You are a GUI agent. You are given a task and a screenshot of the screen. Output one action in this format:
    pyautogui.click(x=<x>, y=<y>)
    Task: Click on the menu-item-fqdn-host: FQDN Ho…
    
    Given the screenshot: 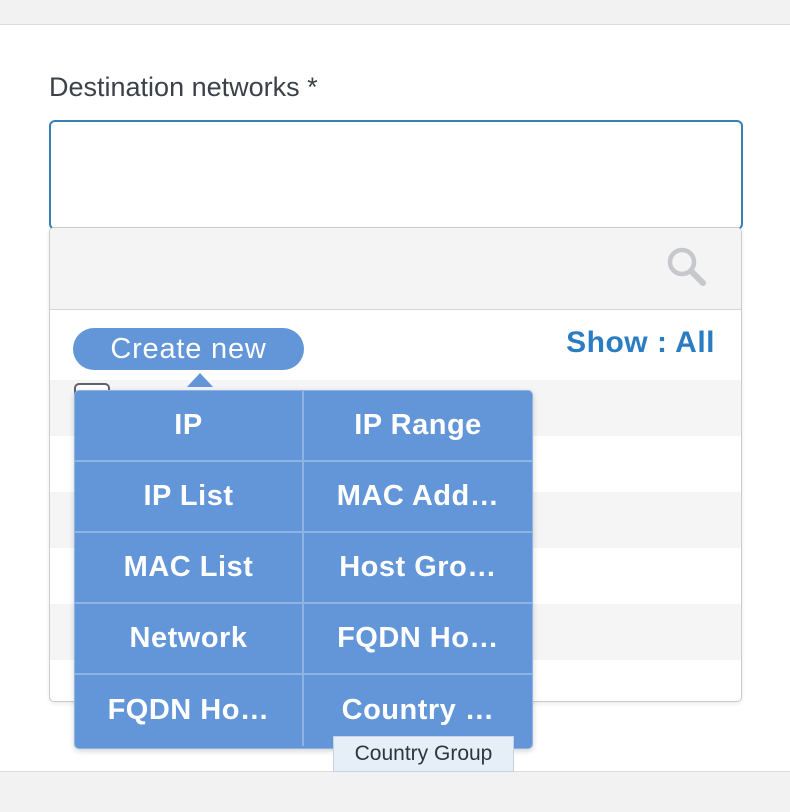 What is the action you would take?
    pyautogui.click(x=418, y=639)
    